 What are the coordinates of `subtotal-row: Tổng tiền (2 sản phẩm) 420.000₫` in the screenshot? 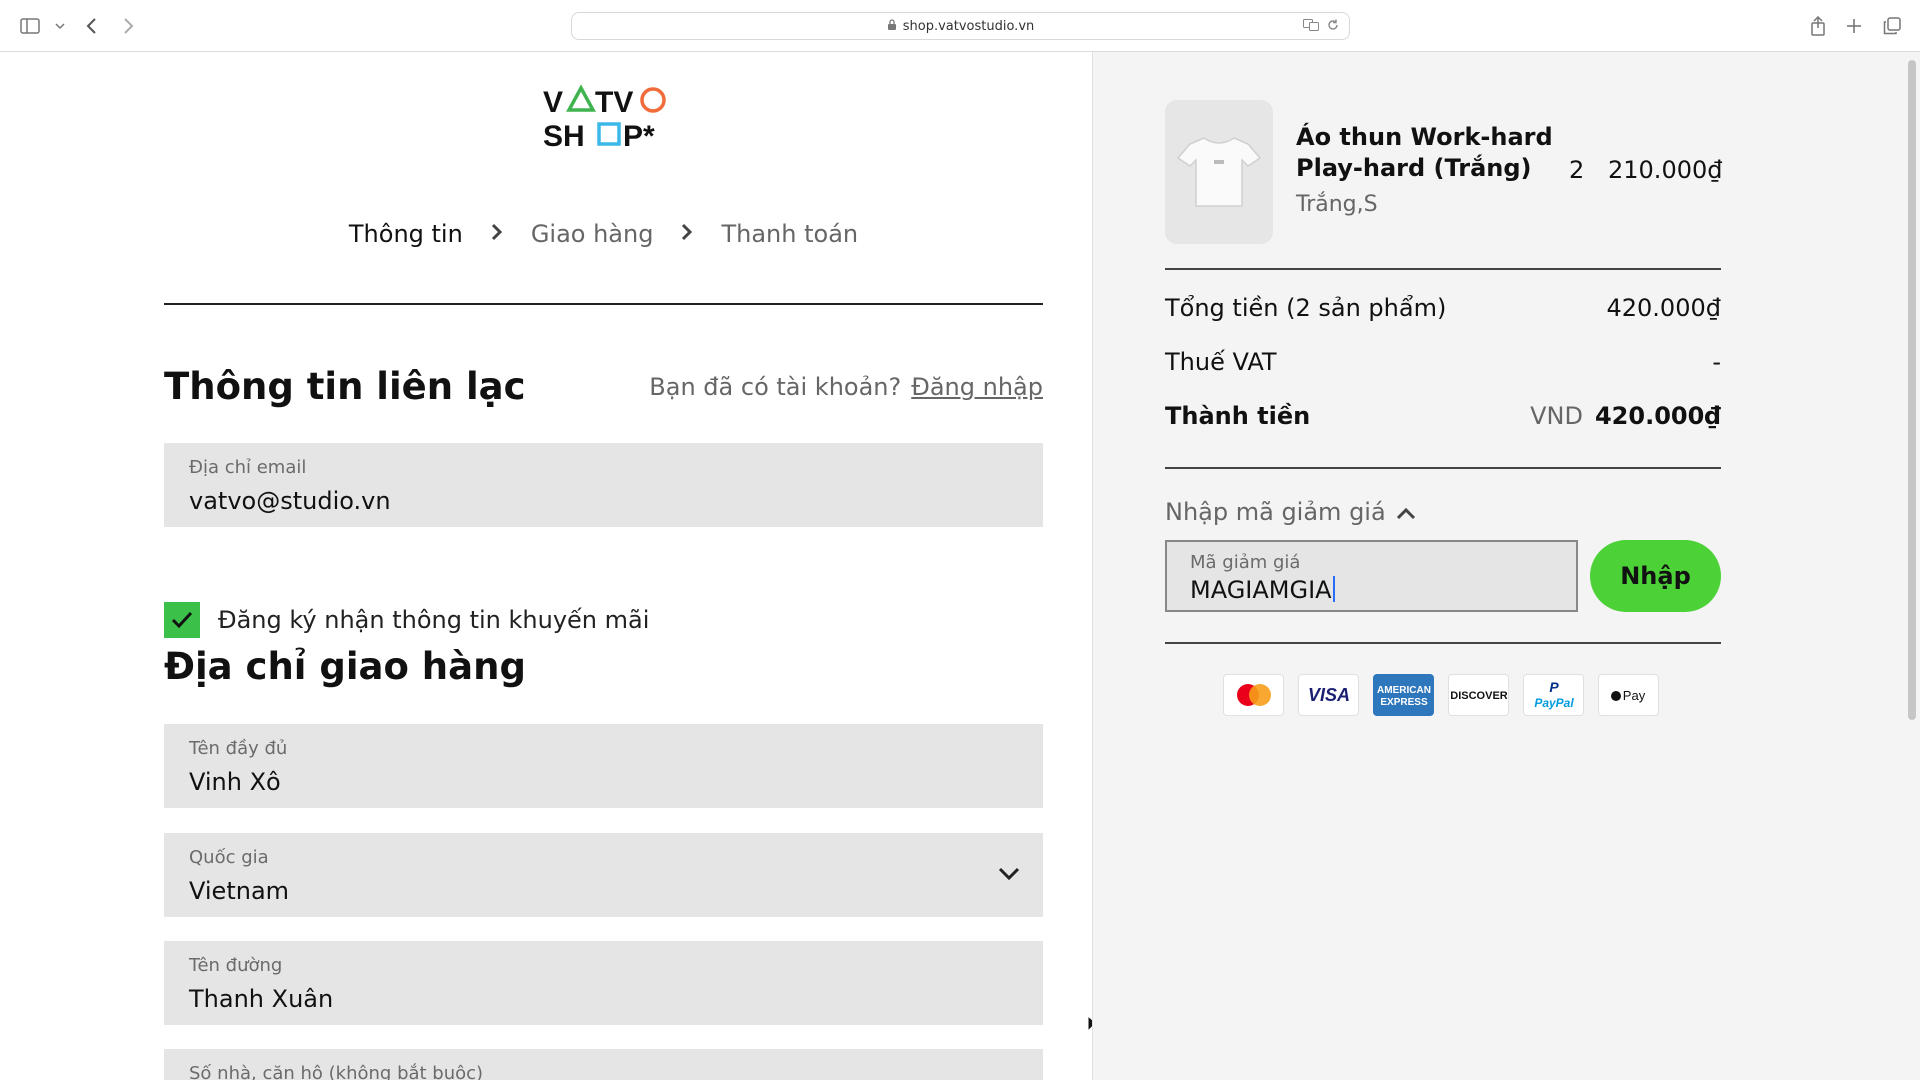 It's located at (1443, 308).